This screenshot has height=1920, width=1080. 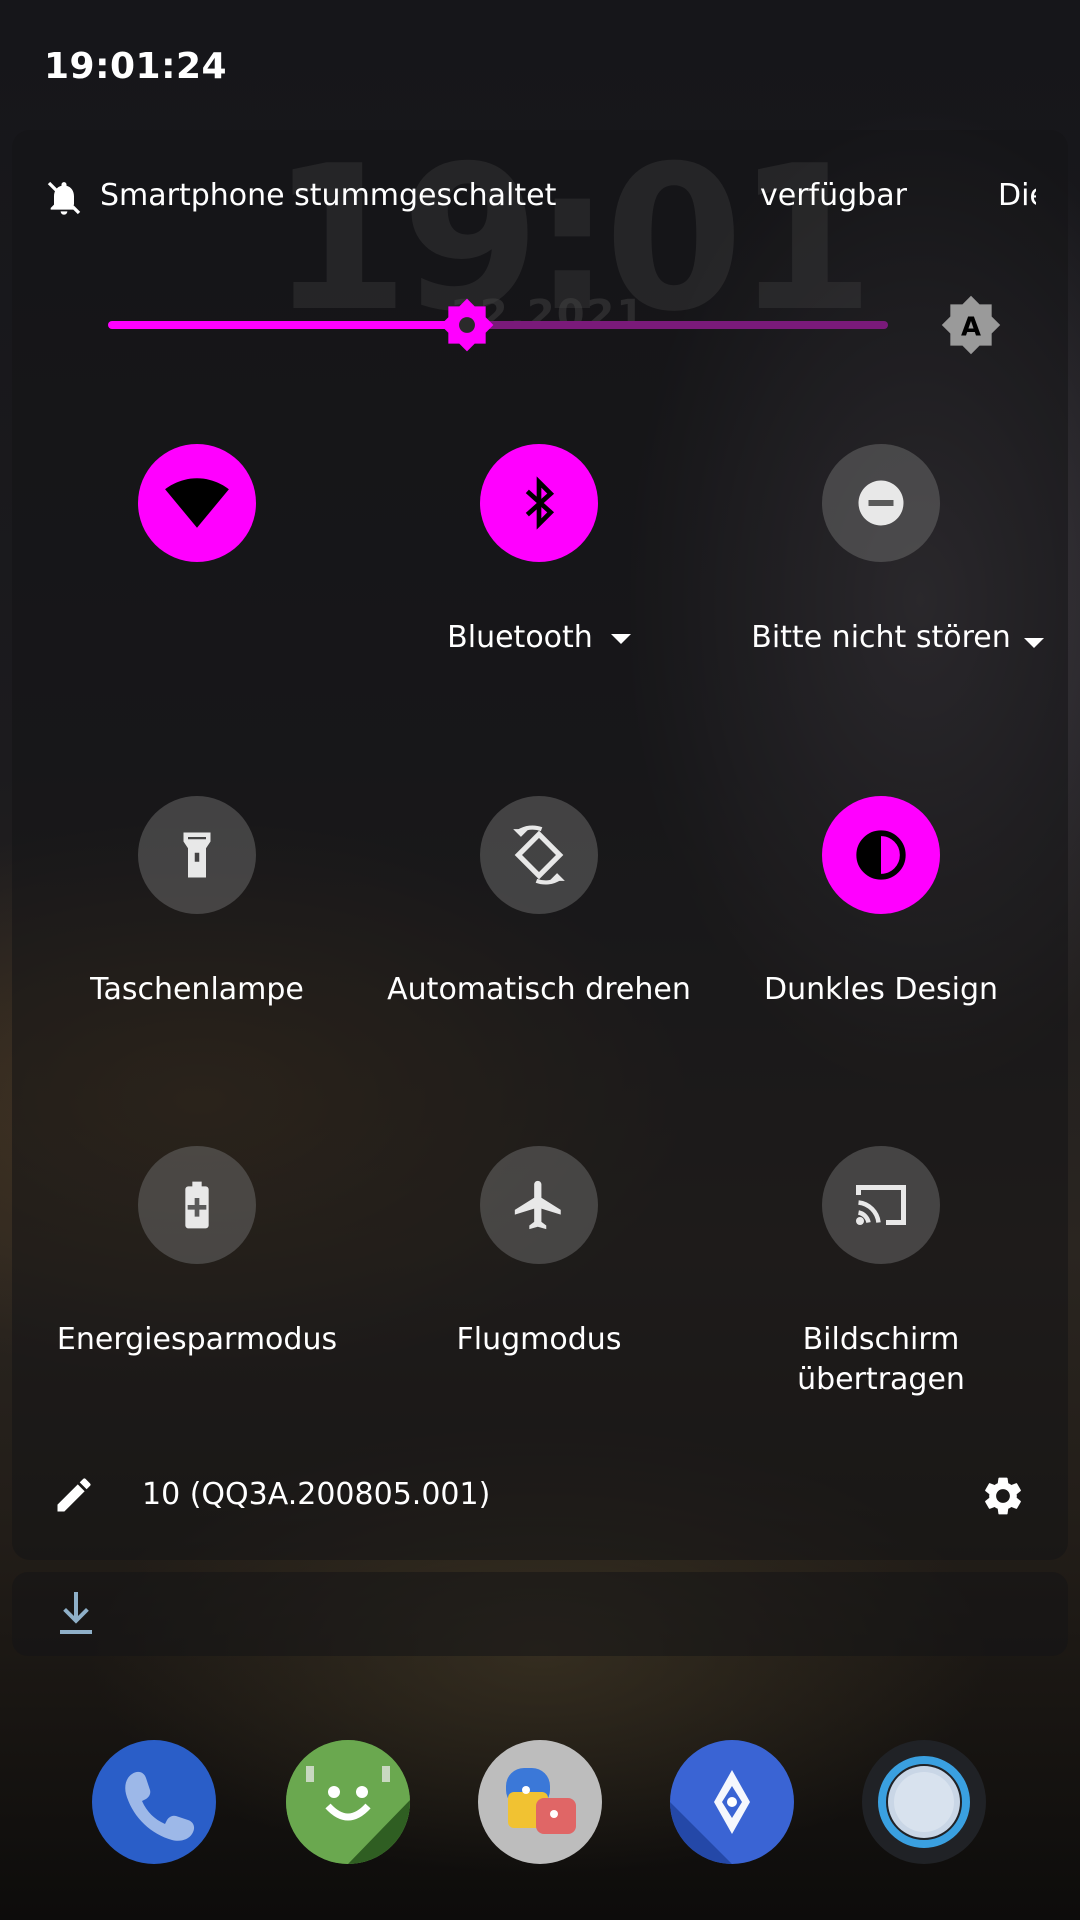 I want to click on tile-wifi, so click(x=197, y=531).